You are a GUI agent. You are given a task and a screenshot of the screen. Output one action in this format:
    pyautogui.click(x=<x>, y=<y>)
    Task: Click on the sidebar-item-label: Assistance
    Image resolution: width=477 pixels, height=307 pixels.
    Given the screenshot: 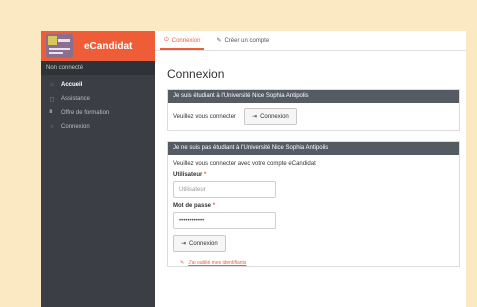 What is the action you would take?
    pyautogui.click(x=76, y=99)
    